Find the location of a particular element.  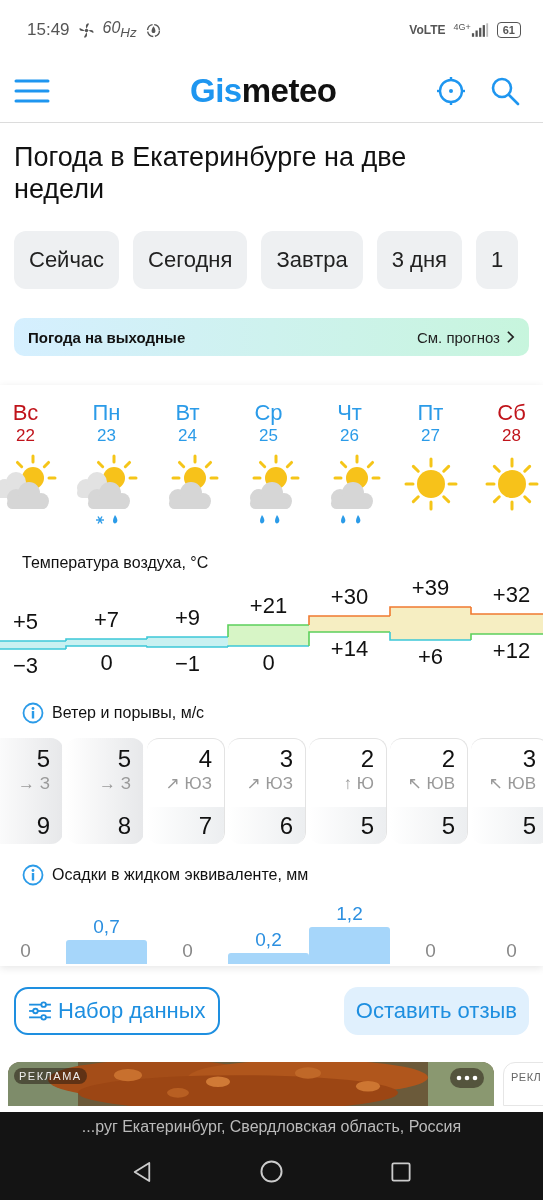

wind-gust: 8 is located at coordinates (124, 825).